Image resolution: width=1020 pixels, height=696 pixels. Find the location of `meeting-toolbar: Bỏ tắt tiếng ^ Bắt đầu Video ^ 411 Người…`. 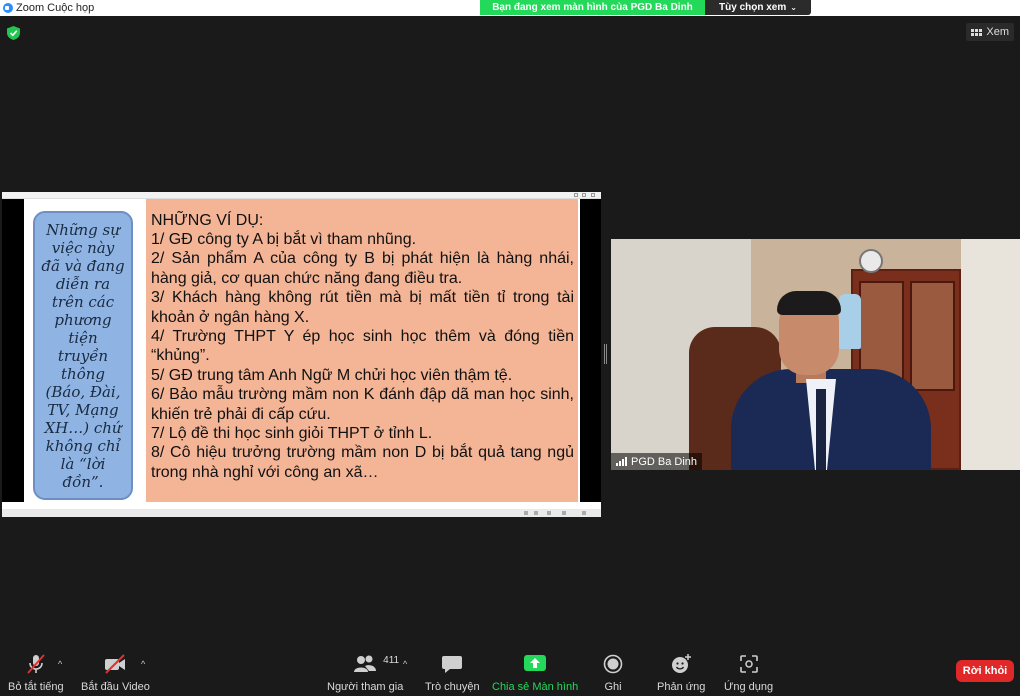

meeting-toolbar: Bỏ tắt tiếng ^ Bắt đầu Video ^ 411 Người… is located at coordinates (510, 671).